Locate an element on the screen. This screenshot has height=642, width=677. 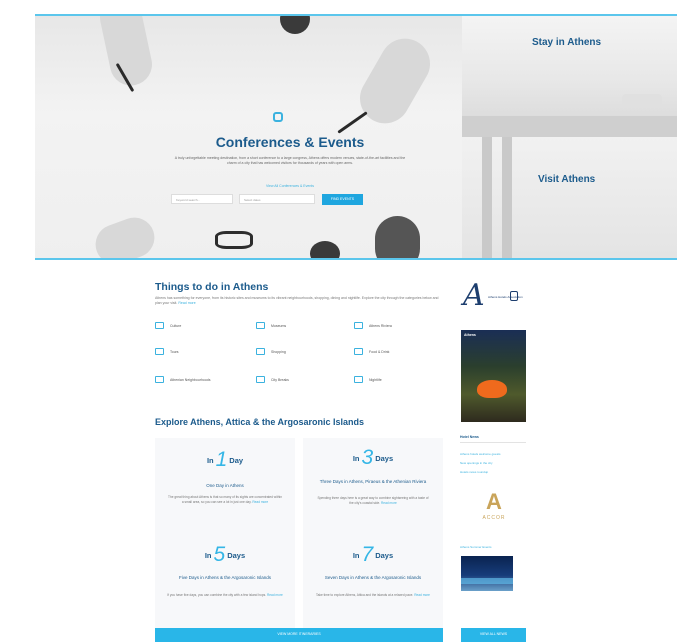
category-museums: Museums is located at coordinates (271, 325).